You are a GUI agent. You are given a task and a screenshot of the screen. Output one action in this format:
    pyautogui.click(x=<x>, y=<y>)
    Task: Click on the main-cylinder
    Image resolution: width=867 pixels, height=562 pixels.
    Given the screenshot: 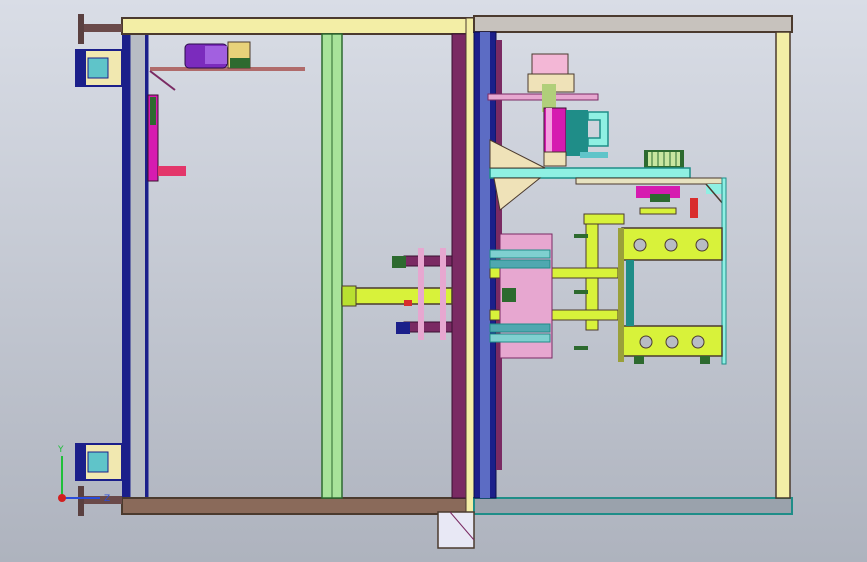 What is the action you would take?
    pyautogui.click(x=397, y=296)
    